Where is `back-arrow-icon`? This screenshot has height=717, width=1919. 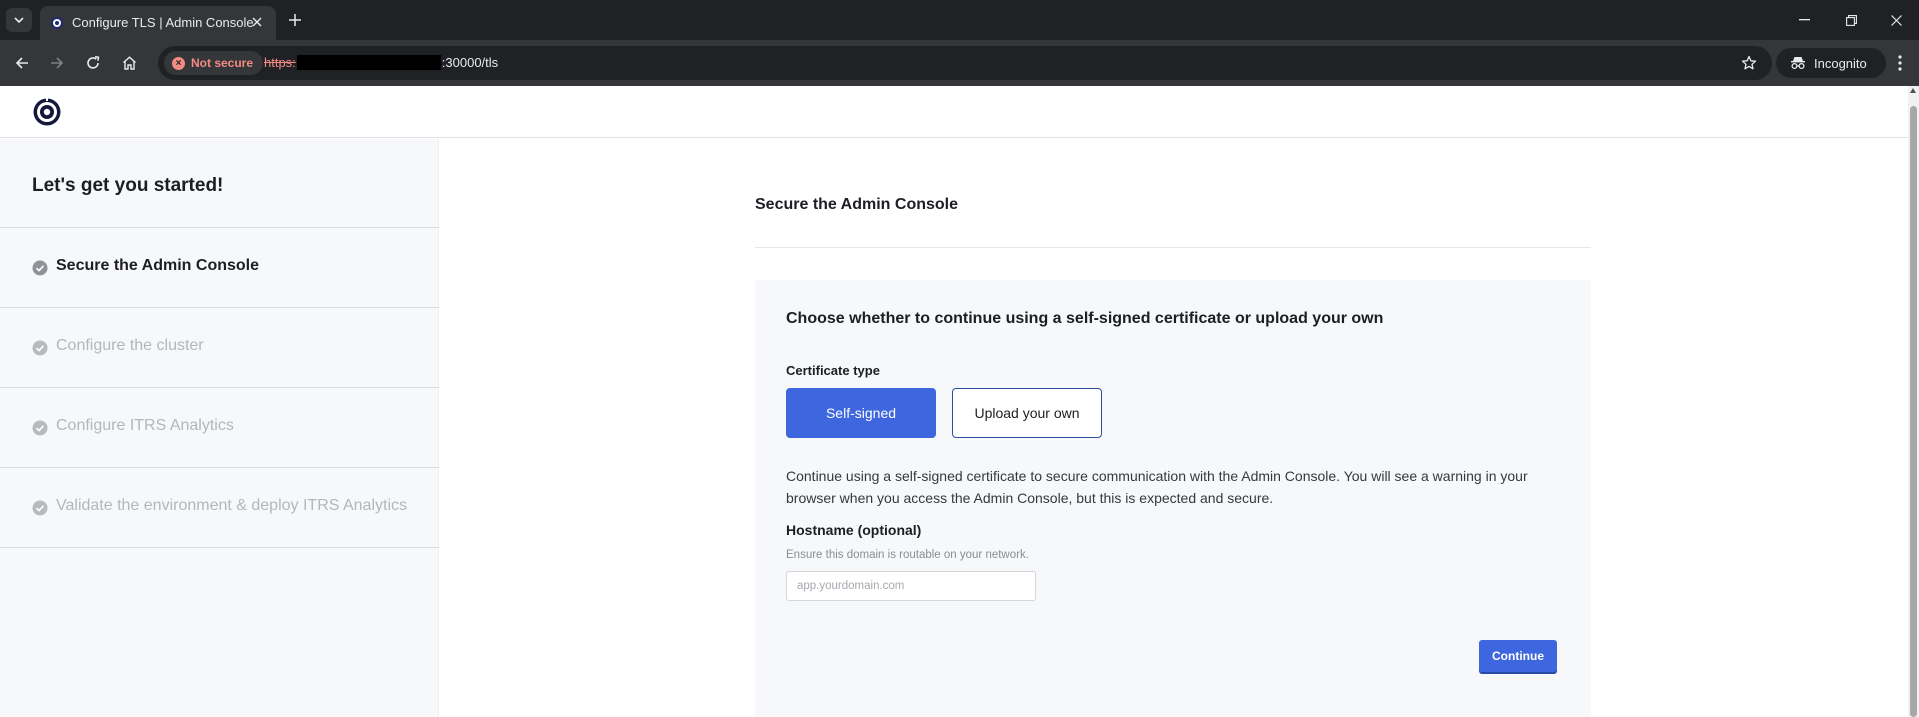 back-arrow-icon is located at coordinates (22, 63).